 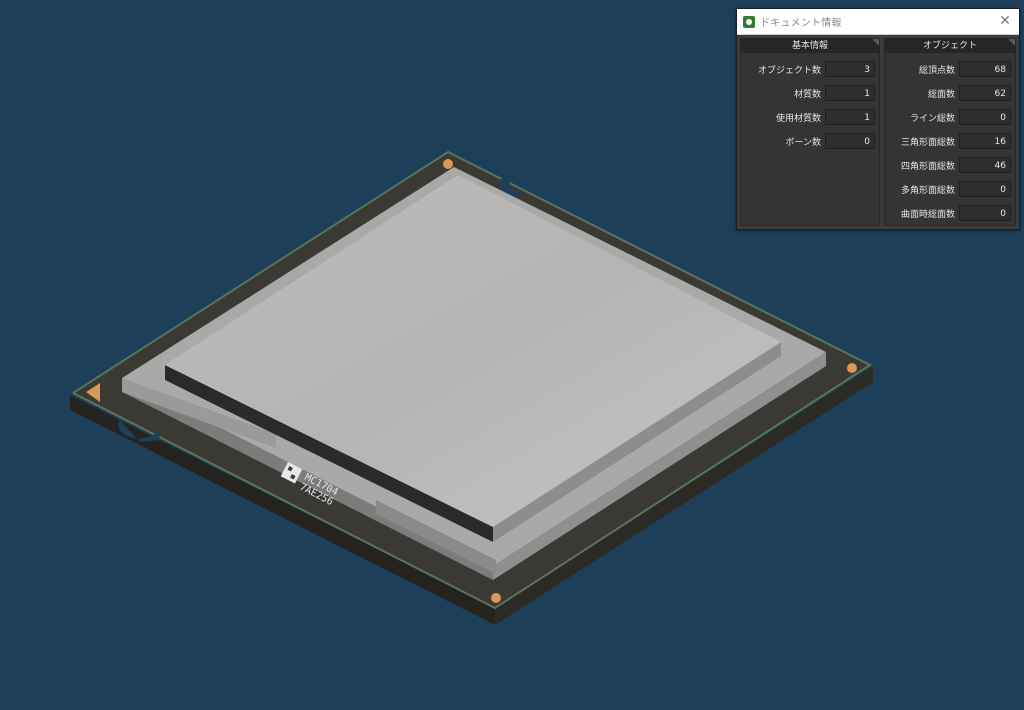 I want to click on window-title: ドキュメント情報, so click(x=801, y=23).